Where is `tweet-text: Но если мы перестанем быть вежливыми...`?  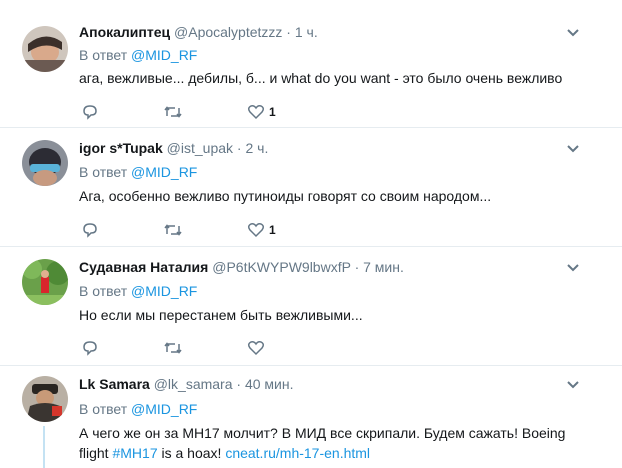
tweet-text: Но если мы перестанем быть вежливыми... is located at coordinates (221, 315).